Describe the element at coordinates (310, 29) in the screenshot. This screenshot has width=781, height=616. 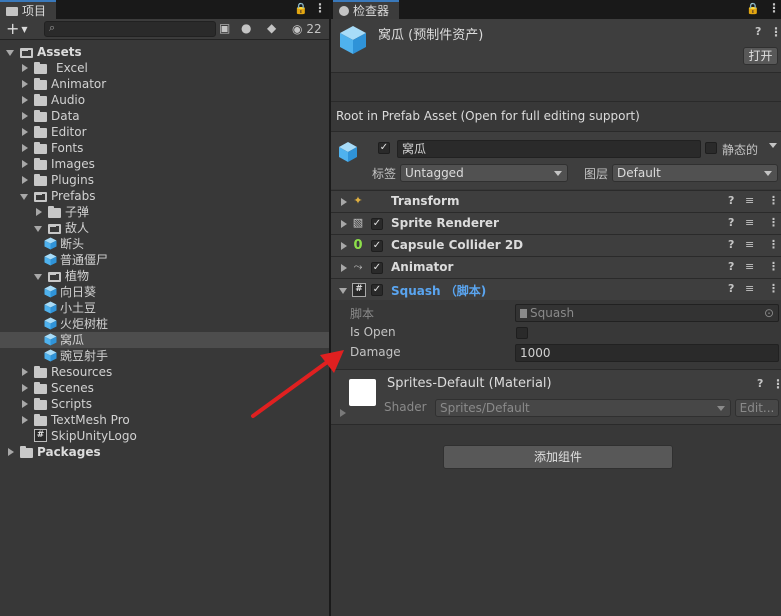
I see `hidden-packages-icon: ◉ 22` at that location.